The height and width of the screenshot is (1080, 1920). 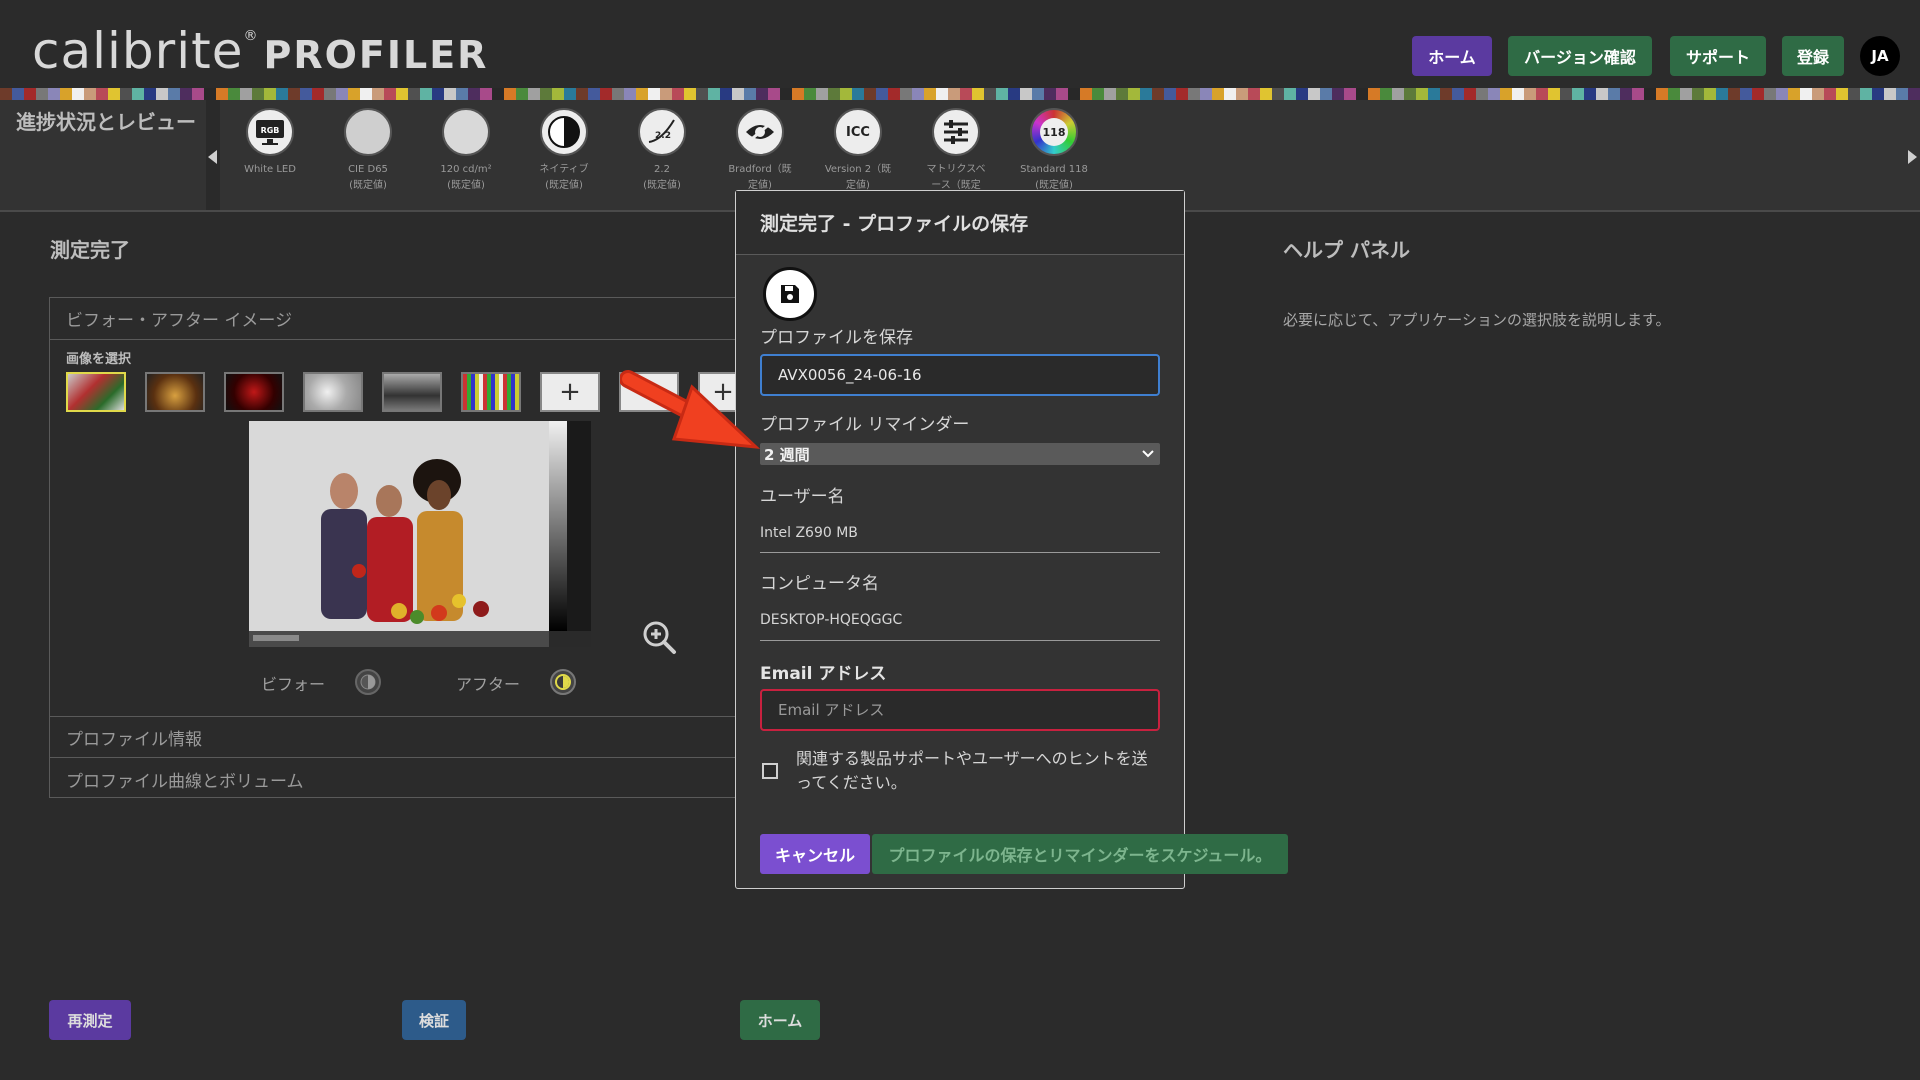 I want to click on nav-register-button: 登録, so click(x=1813, y=56).